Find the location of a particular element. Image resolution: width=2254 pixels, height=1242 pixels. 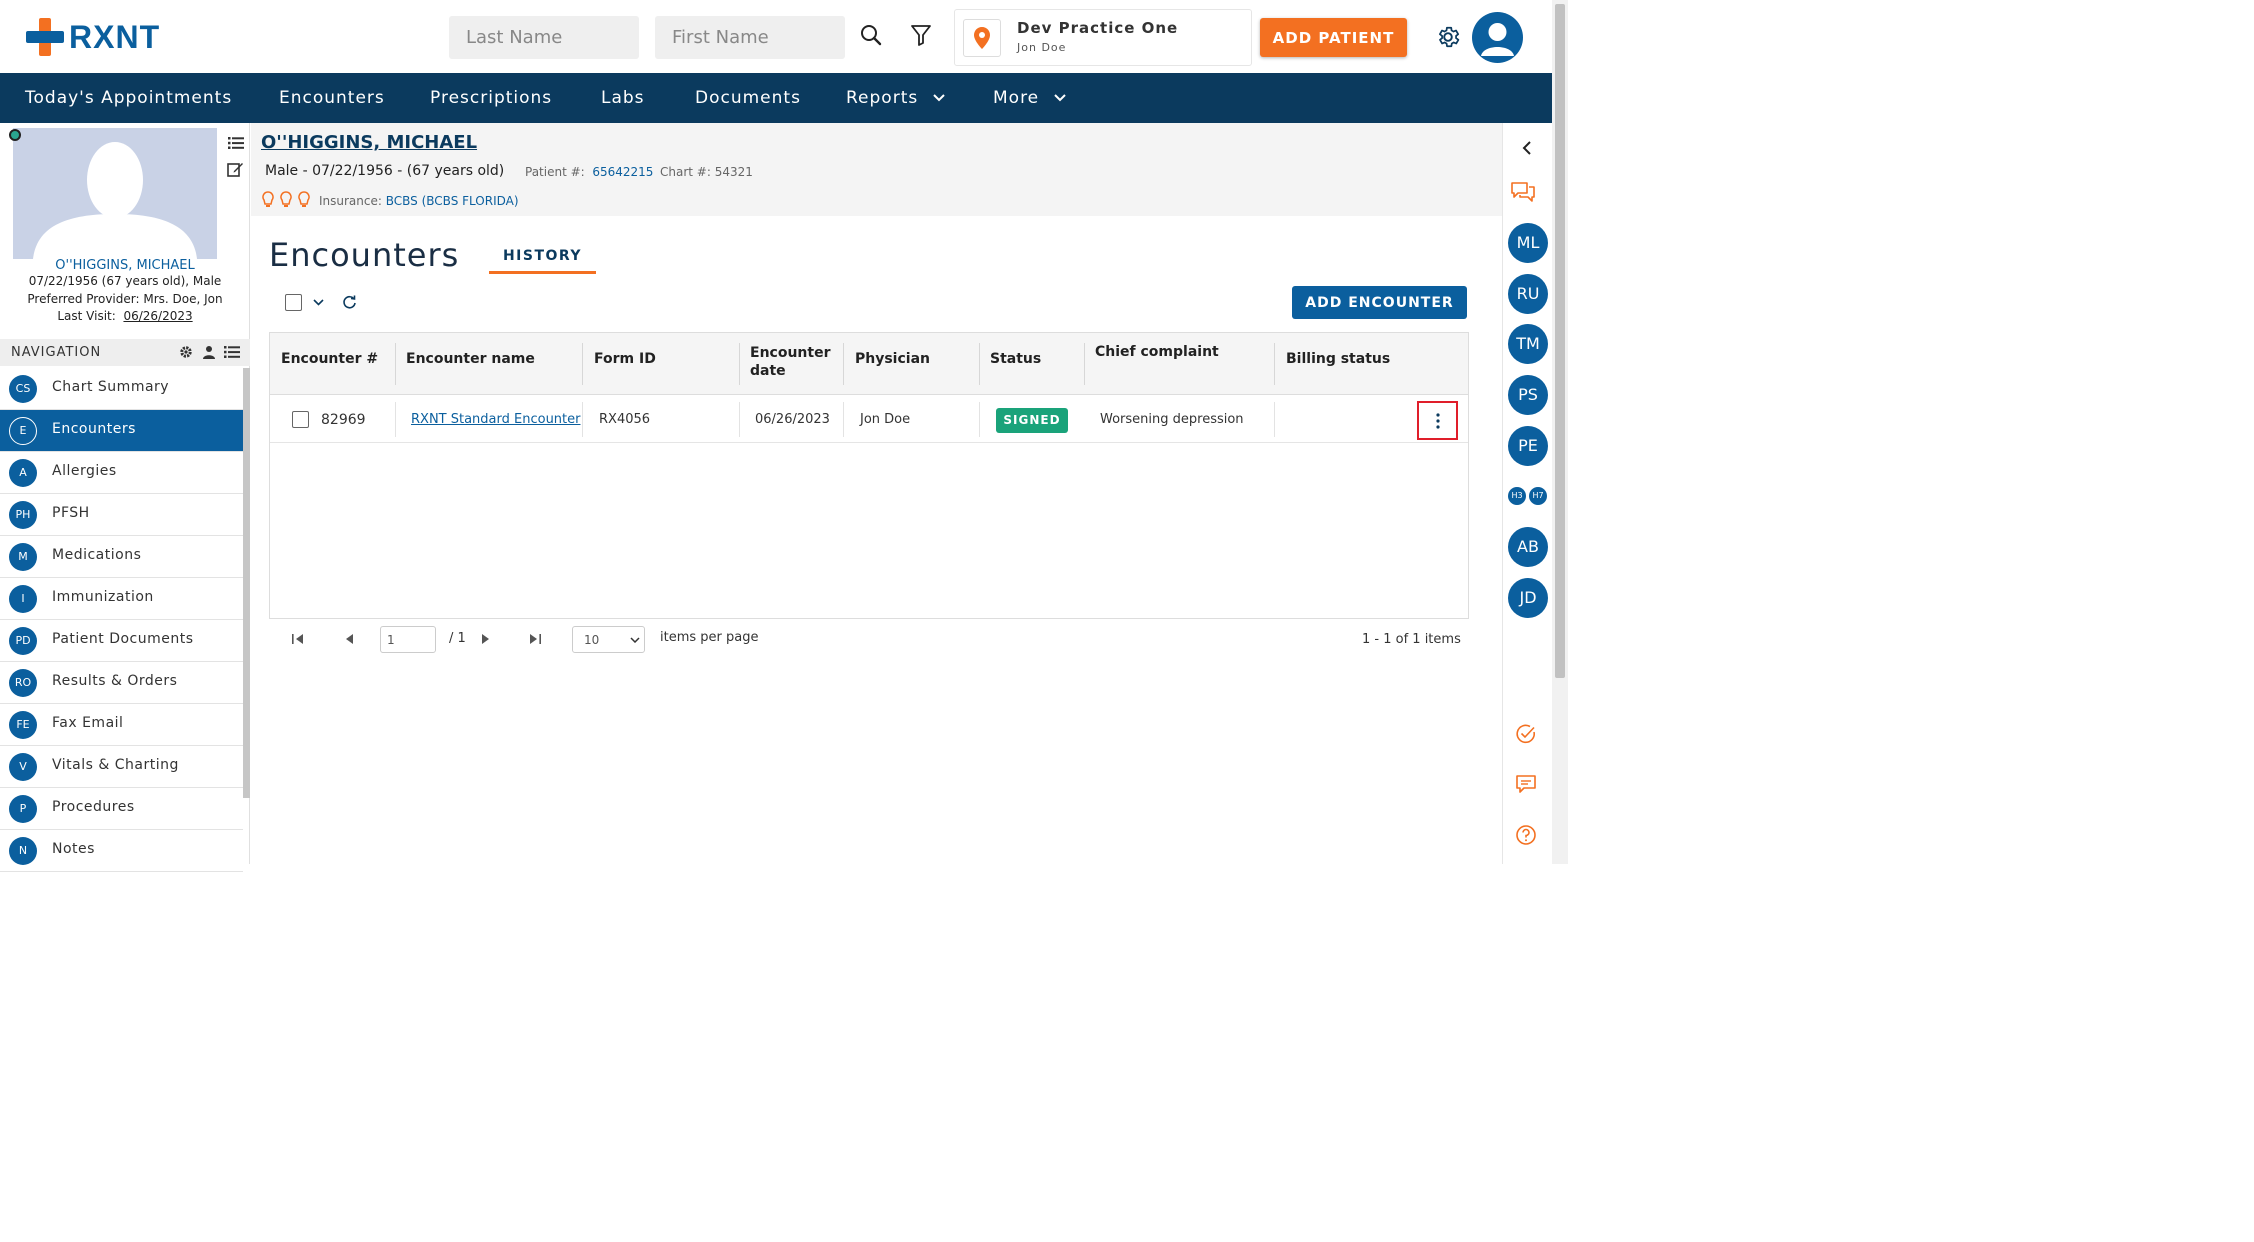

col-form-id: Form ID is located at coordinates (661, 364).